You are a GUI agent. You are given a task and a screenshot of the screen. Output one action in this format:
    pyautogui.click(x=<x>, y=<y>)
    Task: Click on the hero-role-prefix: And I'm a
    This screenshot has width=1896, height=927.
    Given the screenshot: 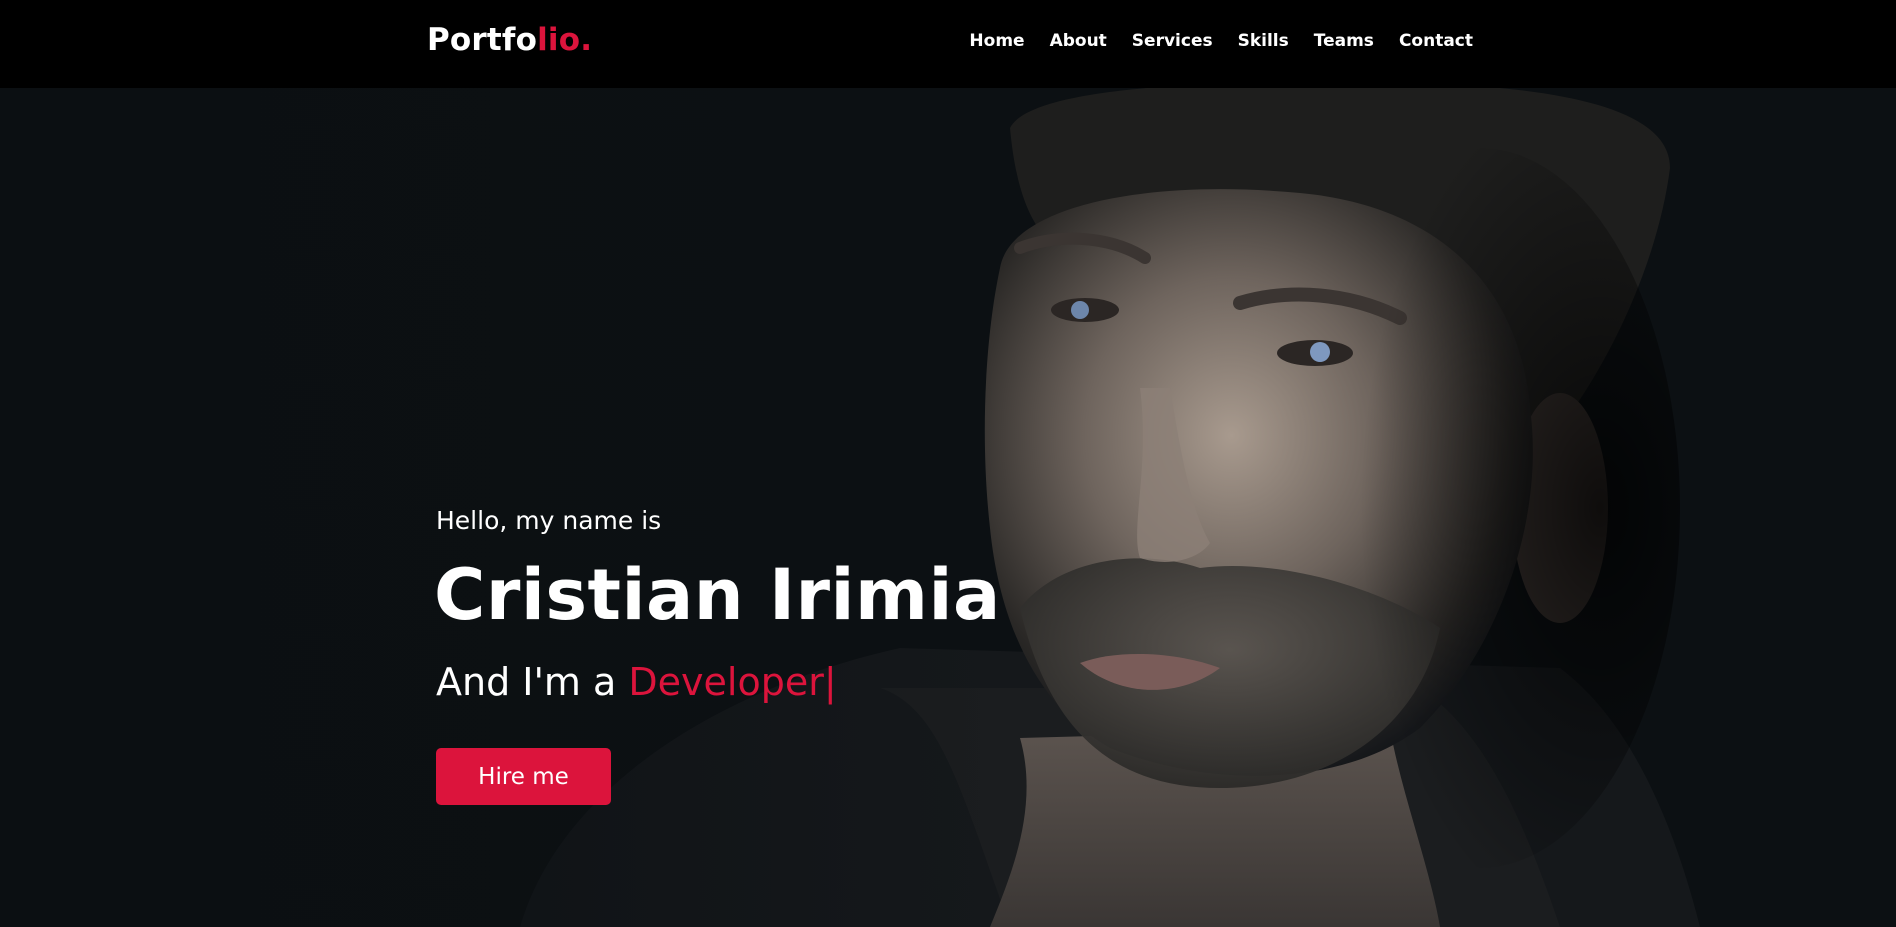 What is the action you would take?
    pyautogui.click(x=532, y=682)
    